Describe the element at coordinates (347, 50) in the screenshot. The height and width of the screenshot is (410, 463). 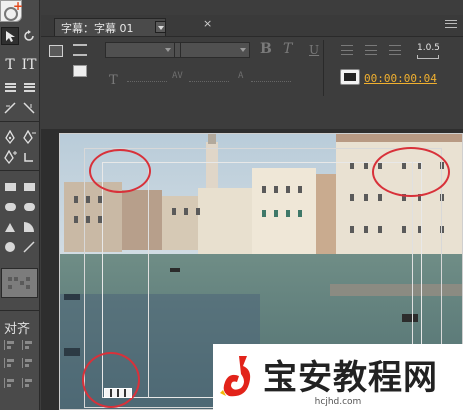
I see `align-left-text-icon` at that location.